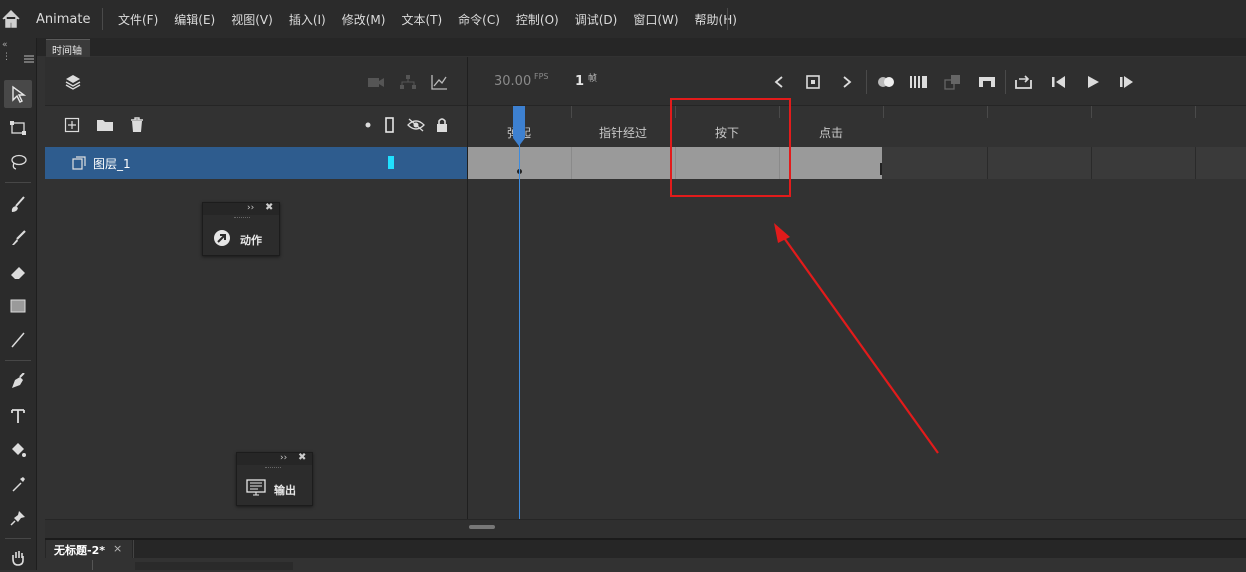  I want to click on scene-selector, so click(214, 566).